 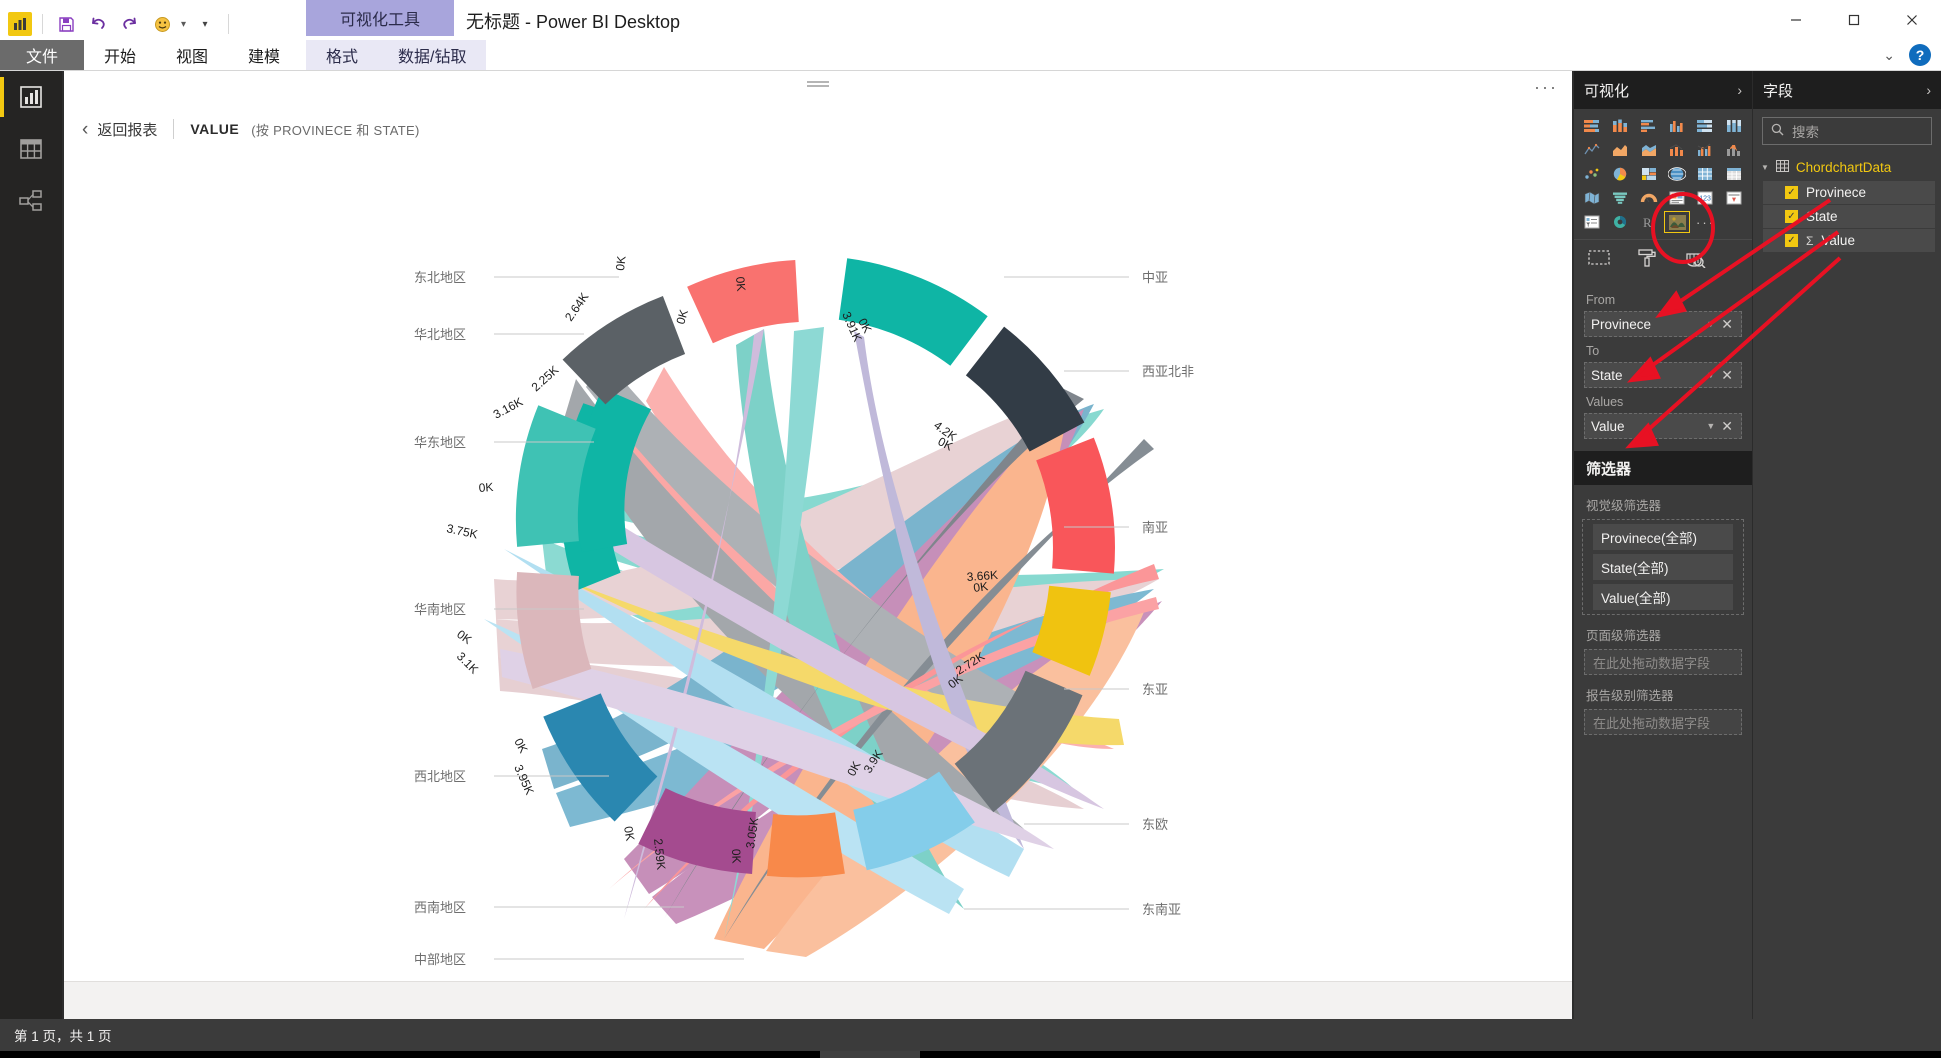 I want to click on horizontal-scrollbar-thumb, so click(x=870, y=1054).